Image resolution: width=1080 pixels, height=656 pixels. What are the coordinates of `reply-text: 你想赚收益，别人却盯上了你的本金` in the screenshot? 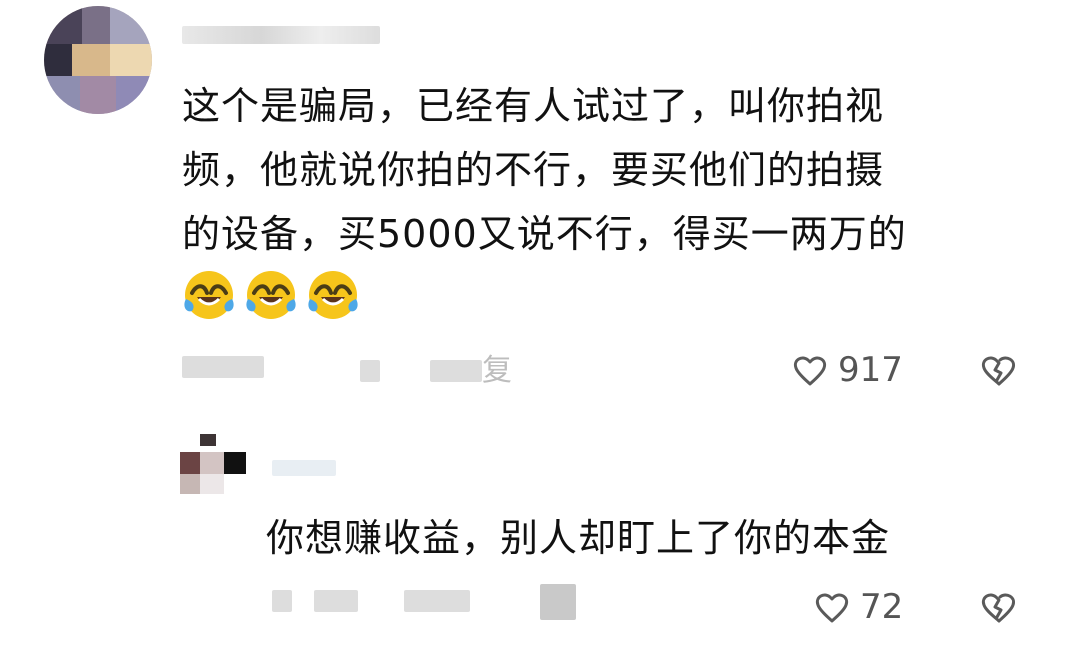 It's located at (578, 538).